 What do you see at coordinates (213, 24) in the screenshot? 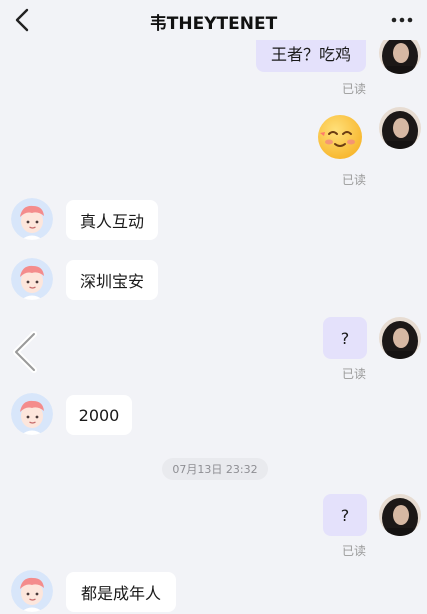
I see `chat-title: 韦THEYTENET` at bounding box center [213, 24].